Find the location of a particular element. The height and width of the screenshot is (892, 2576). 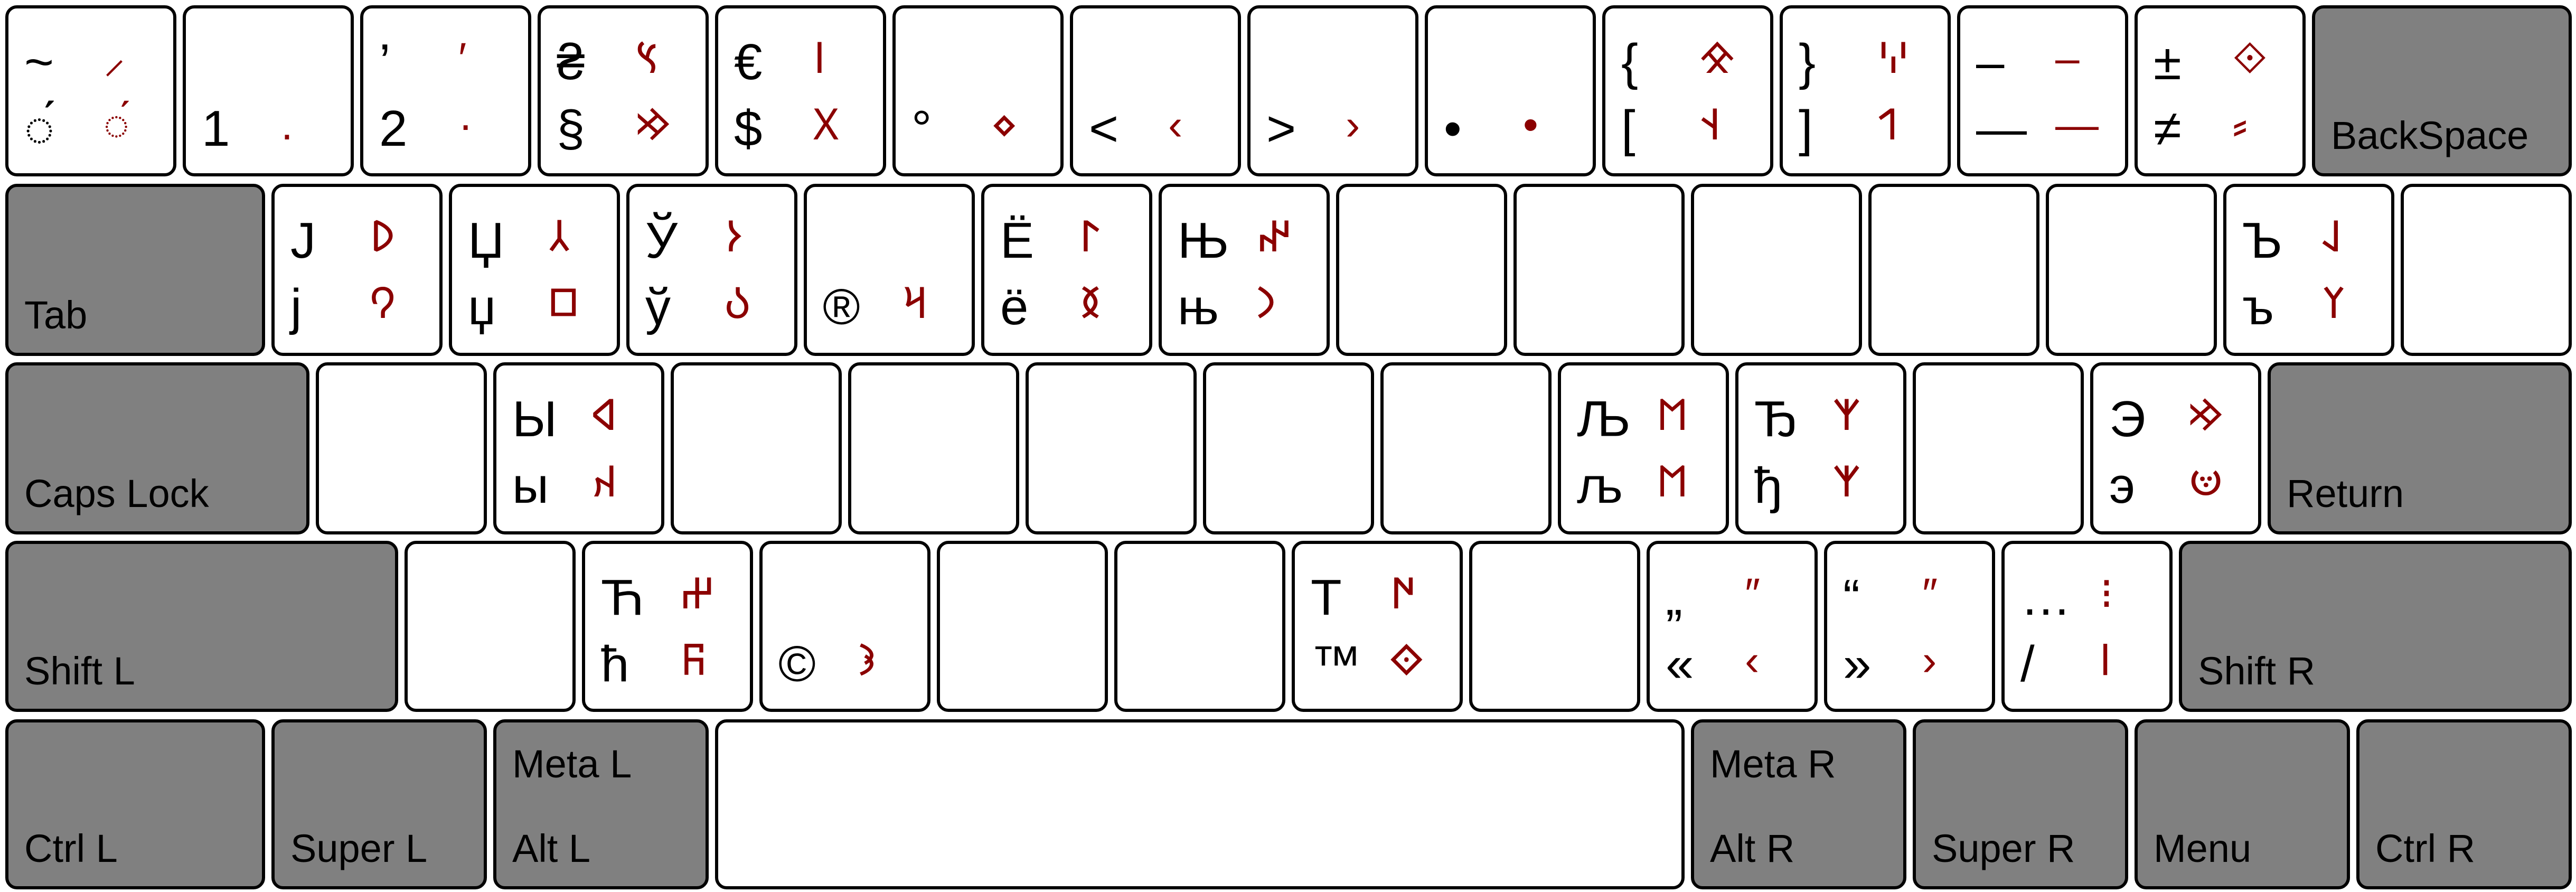

key-quote: Э𐰢 э 𐰦 is located at coordinates (2175, 448).